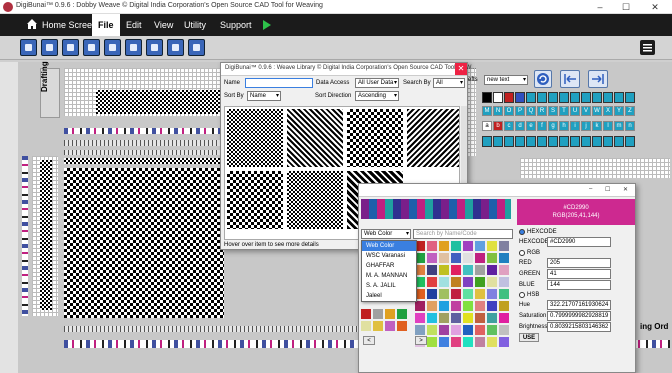 Image resolution: width=672 pixels, height=373 pixels. Describe the element at coordinates (279, 83) in the screenshot. I see `name-input` at that location.